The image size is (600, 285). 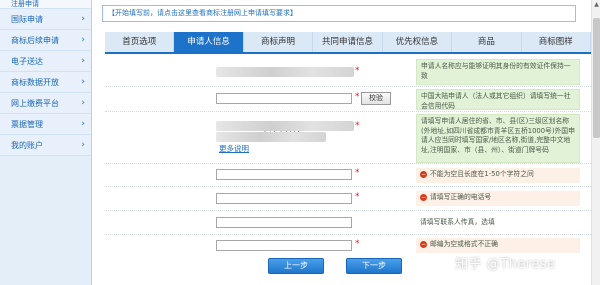 What do you see at coordinates (505, 264) in the screenshot?
I see `zhihu-watermark: 知乎 @Therese` at bounding box center [505, 264].